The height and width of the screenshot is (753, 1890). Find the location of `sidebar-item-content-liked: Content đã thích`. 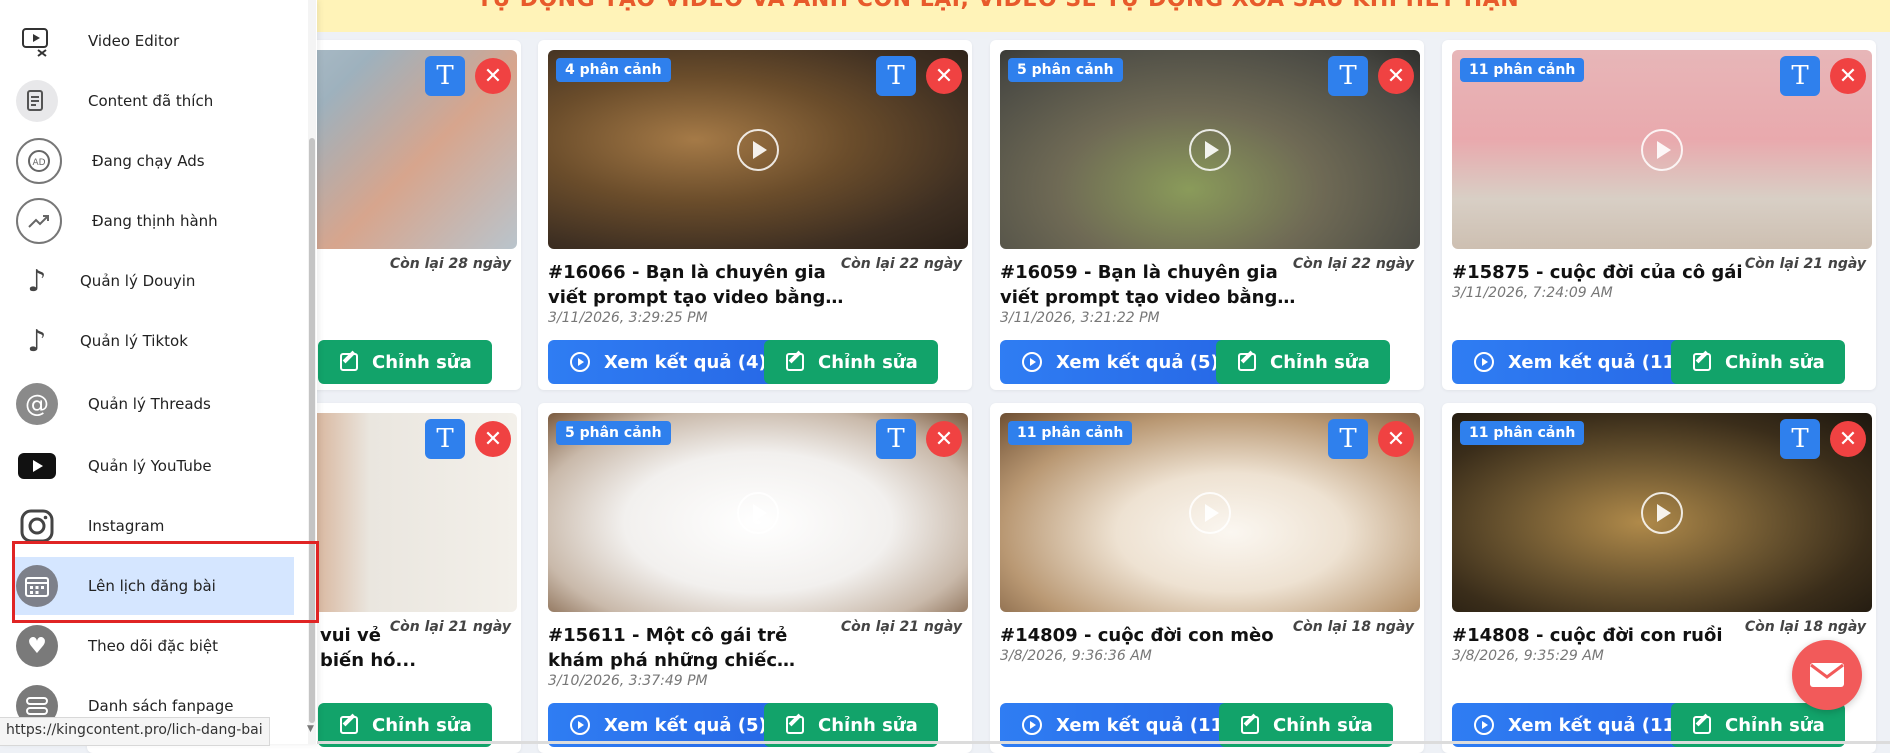

sidebar-item-content-liked: Content đã thích is located at coordinates (153, 101).